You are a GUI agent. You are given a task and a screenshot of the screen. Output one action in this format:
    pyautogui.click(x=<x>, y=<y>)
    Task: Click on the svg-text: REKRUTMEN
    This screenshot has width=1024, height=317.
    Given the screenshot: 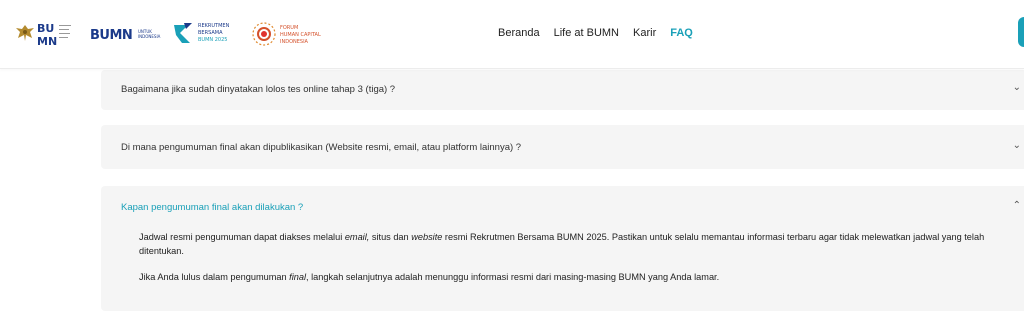 What is the action you would take?
    pyautogui.click(x=214, y=26)
    